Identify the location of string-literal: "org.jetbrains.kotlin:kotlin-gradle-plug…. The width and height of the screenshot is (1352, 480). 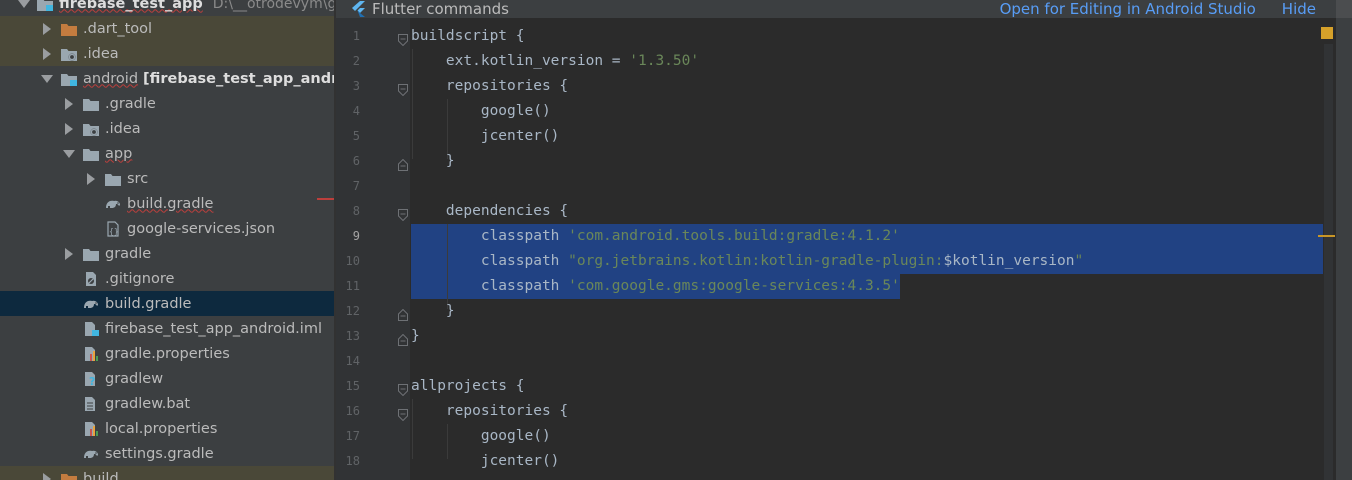
(756, 261).